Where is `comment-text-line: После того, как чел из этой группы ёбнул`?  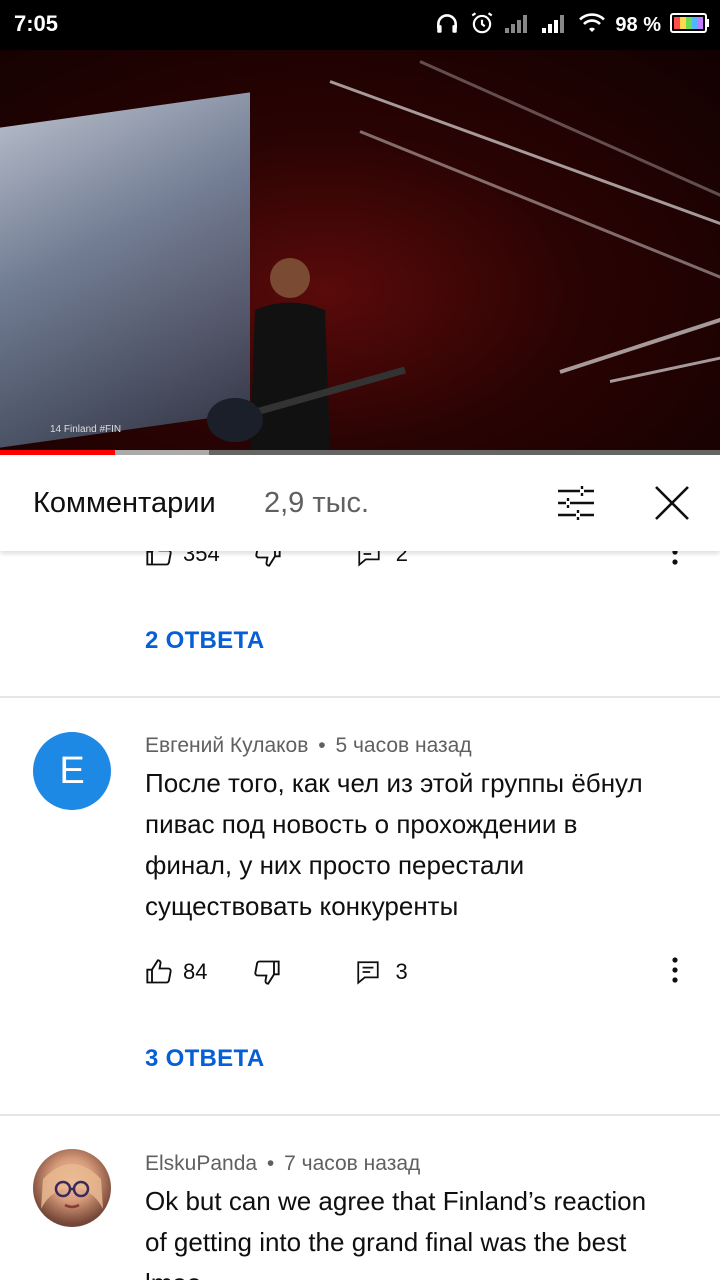
comment-text-line: После того, как чел из этой группы ёбнул is located at coordinates (394, 783).